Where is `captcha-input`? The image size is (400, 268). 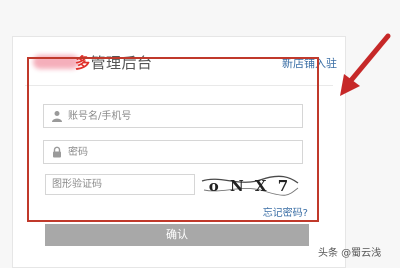
captcha-input is located at coordinates (121, 184).